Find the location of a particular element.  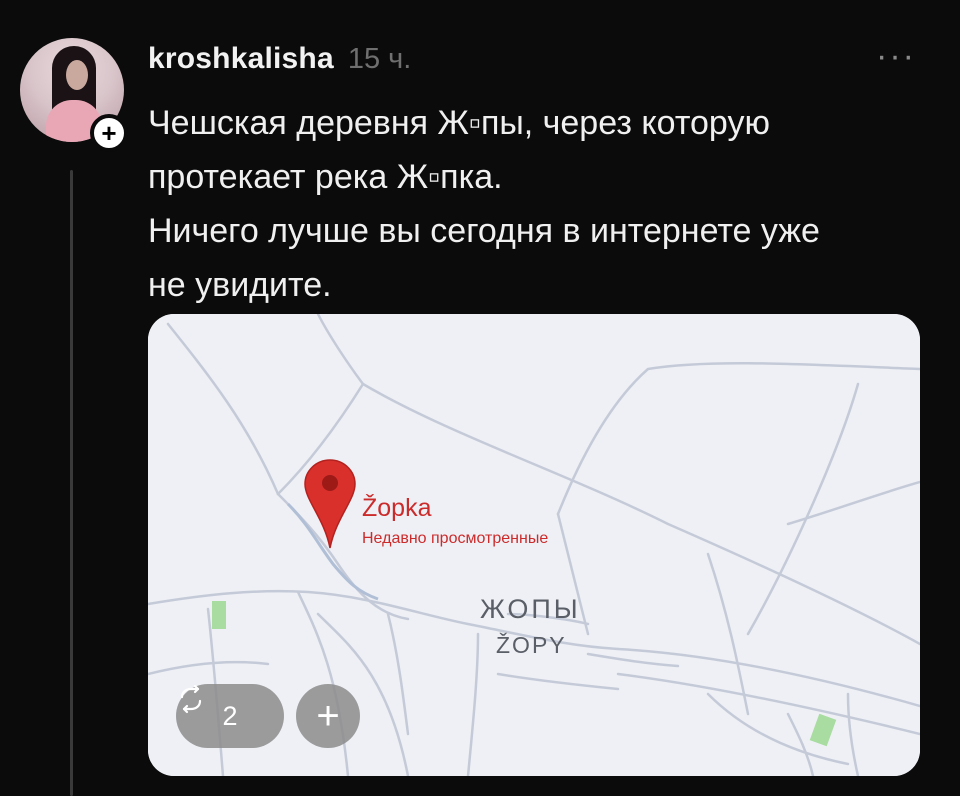

add-button: + is located at coordinates (328, 716).